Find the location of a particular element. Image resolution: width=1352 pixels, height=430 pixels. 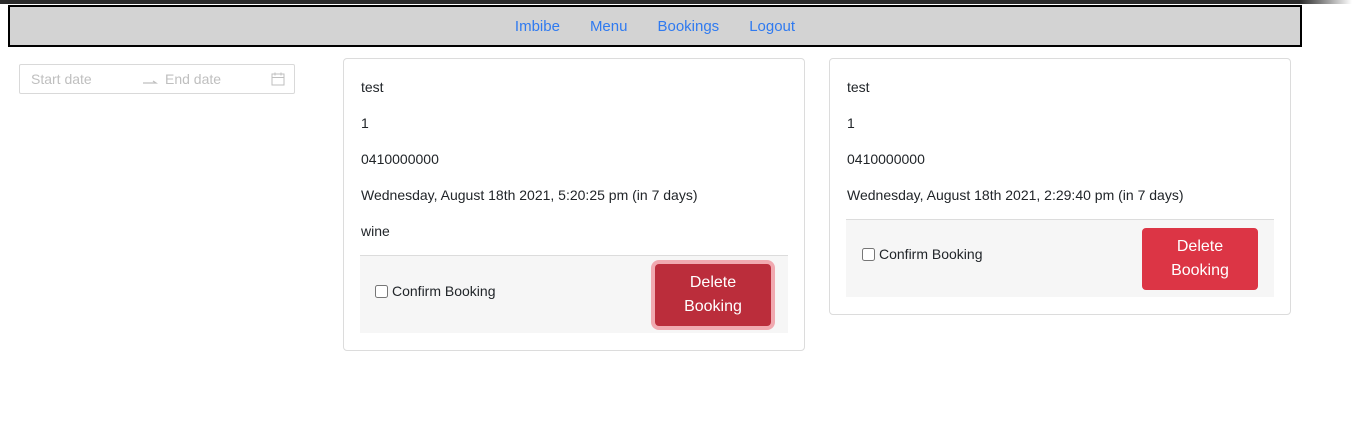

booking-notes: wine is located at coordinates (375, 231).